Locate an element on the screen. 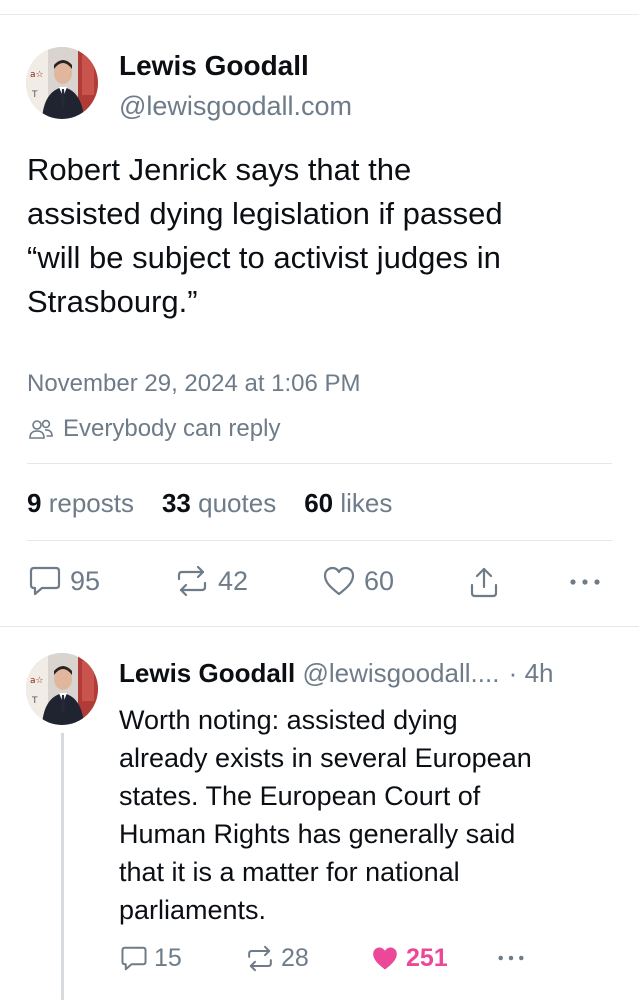  reply-repost-count: 28 is located at coordinates (295, 957).